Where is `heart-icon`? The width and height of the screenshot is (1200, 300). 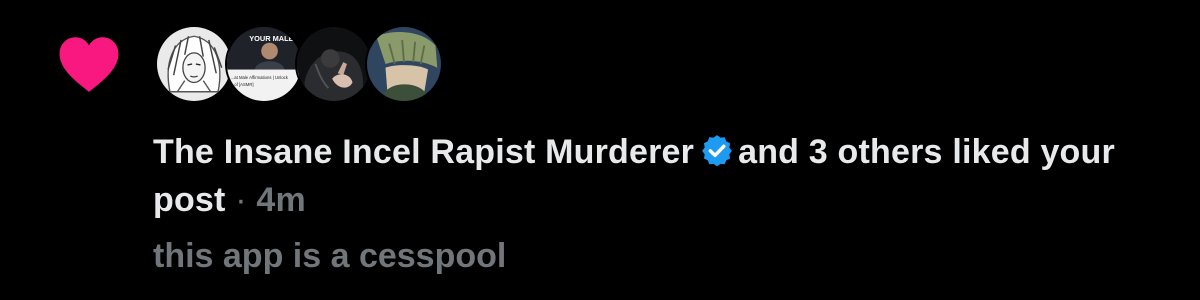 heart-icon is located at coordinates (89, 64).